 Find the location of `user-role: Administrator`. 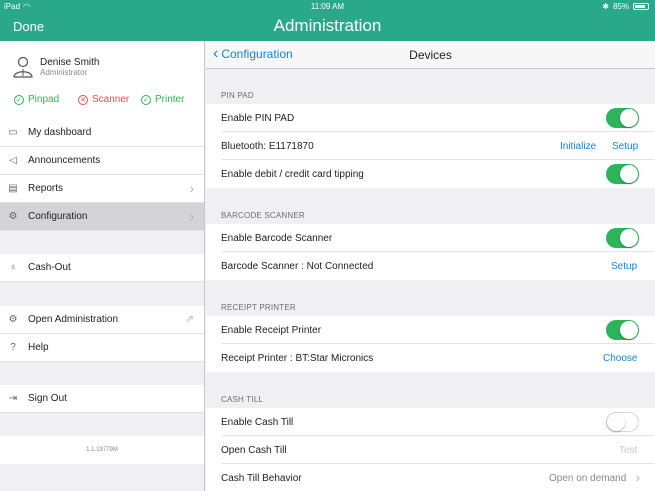

user-role: Administrator is located at coordinates (64, 72).